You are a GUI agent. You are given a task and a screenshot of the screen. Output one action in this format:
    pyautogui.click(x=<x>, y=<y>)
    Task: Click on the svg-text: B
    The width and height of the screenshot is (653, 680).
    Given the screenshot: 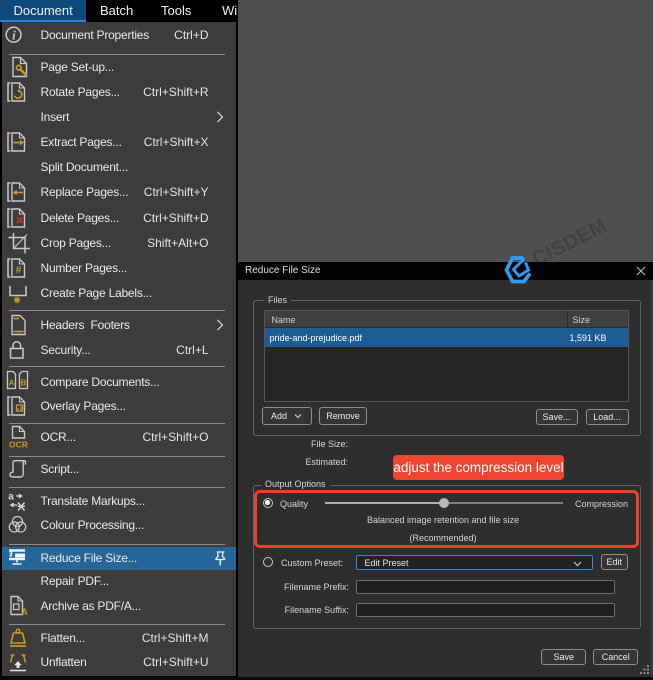 What is the action you would take?
    pyautogui.click(x=23, y=383)
    